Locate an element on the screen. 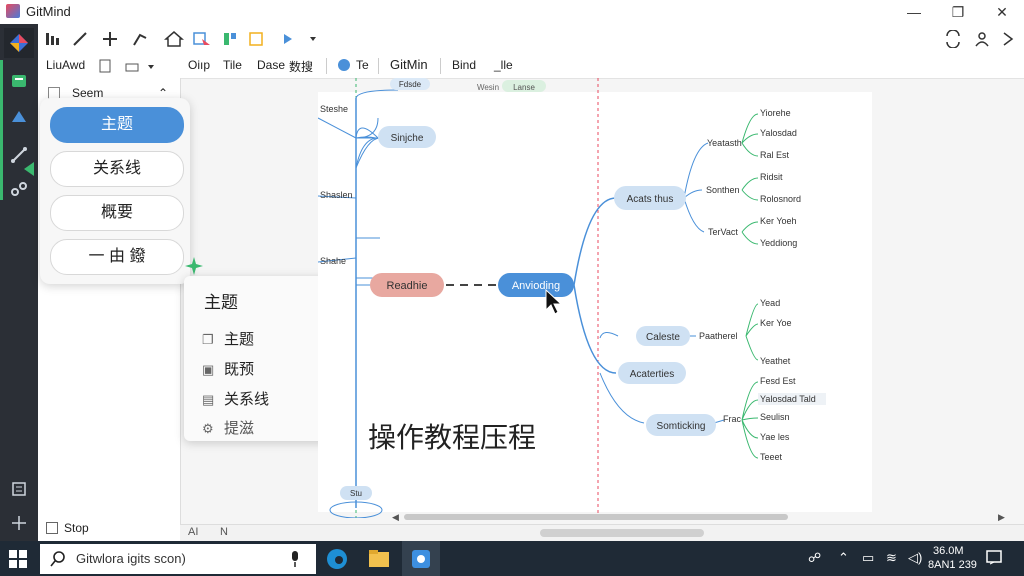 This screenshot has height=576, width=1024. select-icon is located at coordinates (201, 38).